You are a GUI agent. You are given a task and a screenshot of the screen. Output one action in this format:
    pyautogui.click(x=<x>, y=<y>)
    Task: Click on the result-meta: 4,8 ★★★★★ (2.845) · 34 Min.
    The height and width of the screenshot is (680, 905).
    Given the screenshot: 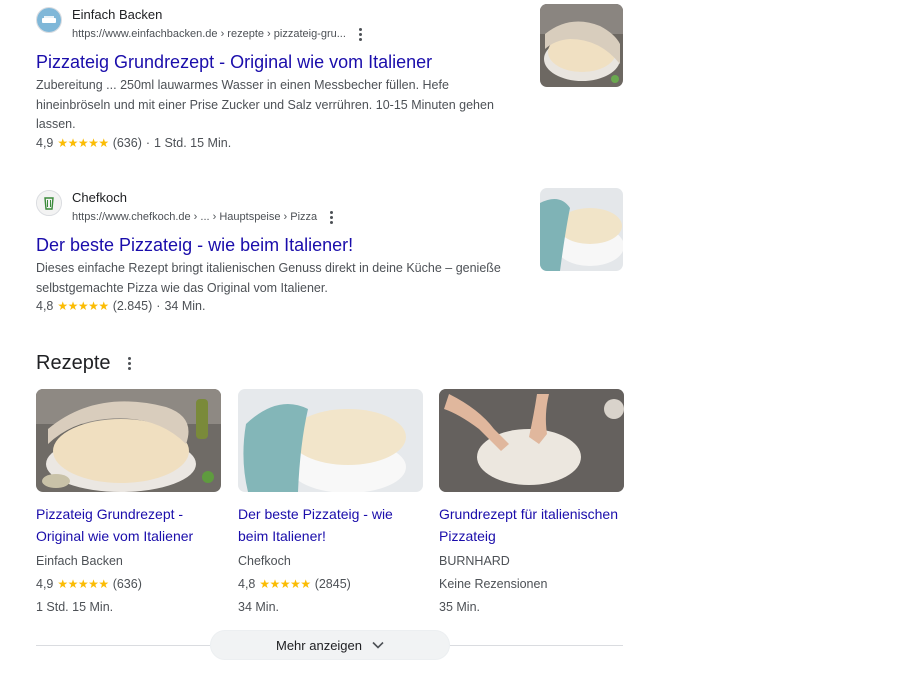 What is the action you would take?
    pyautogui.click(x=331, y=306)
    